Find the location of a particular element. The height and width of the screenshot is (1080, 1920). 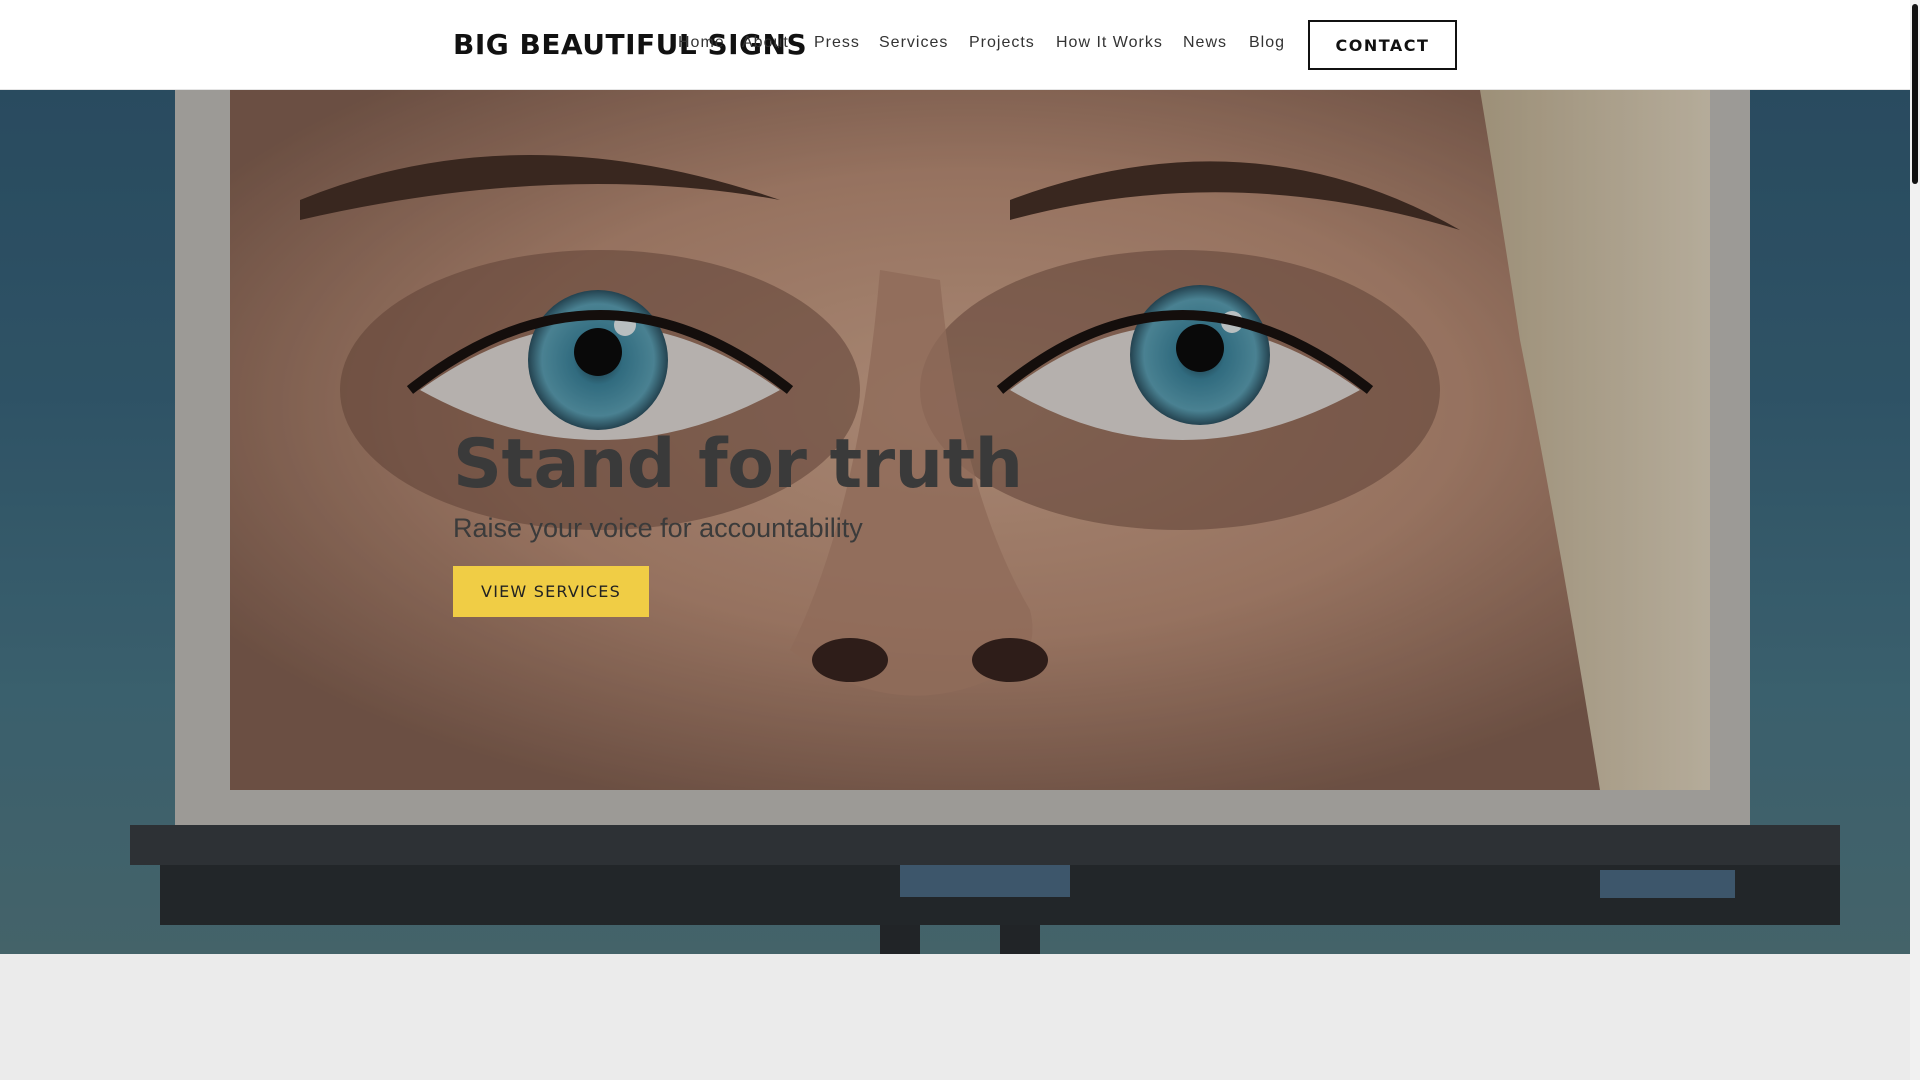

nav-item-news: News is located at coordinates (1205, 43).